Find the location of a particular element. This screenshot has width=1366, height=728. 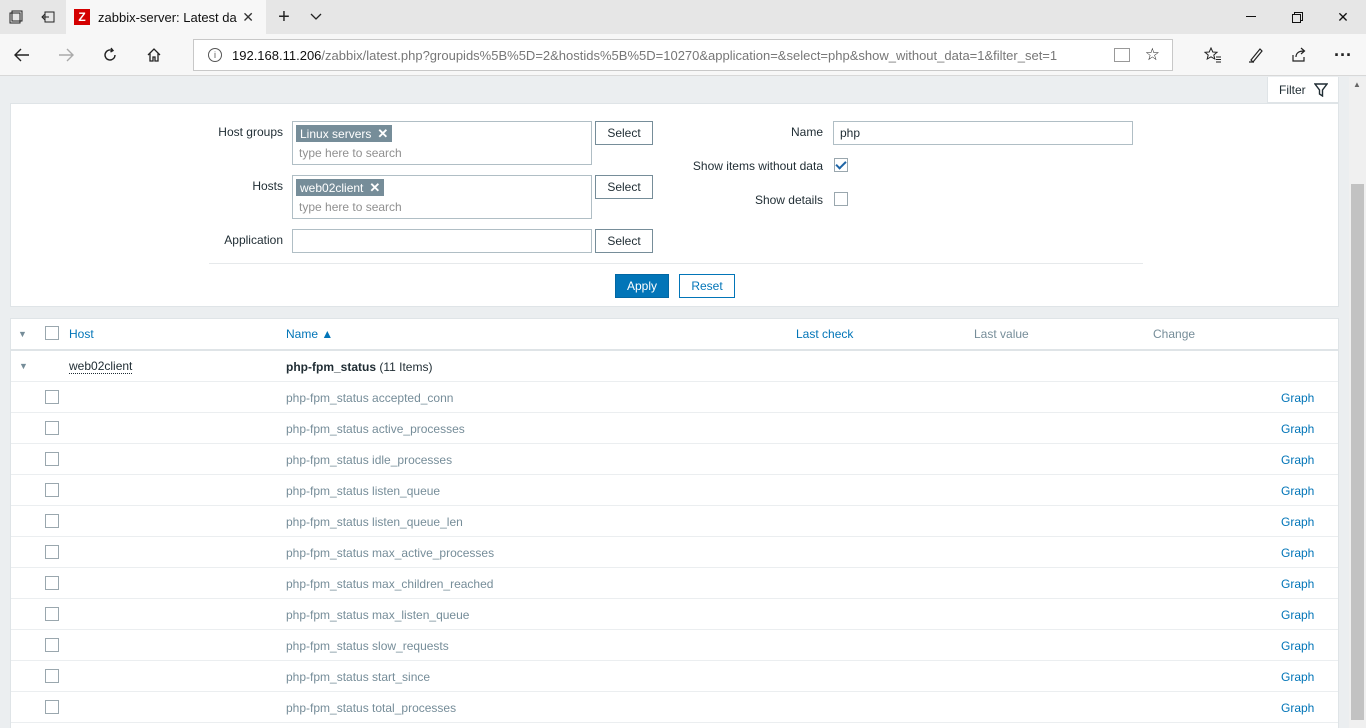

filter-tab: Filter is located at coordinates (1303, 90).